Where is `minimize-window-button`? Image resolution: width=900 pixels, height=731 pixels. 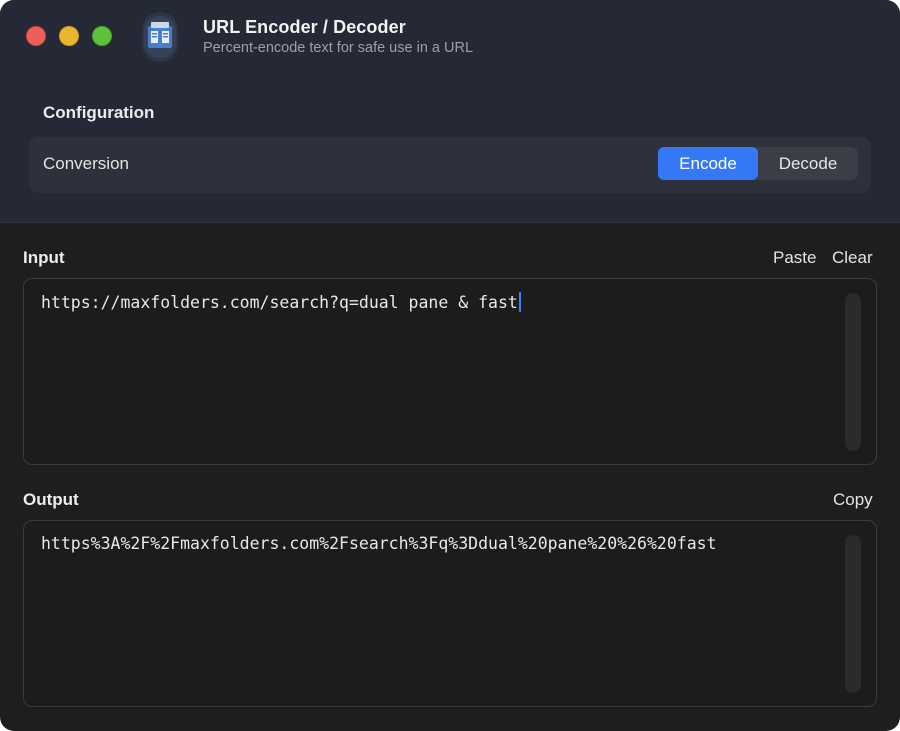
minimize-window-button is located at coordinates (69, 36).